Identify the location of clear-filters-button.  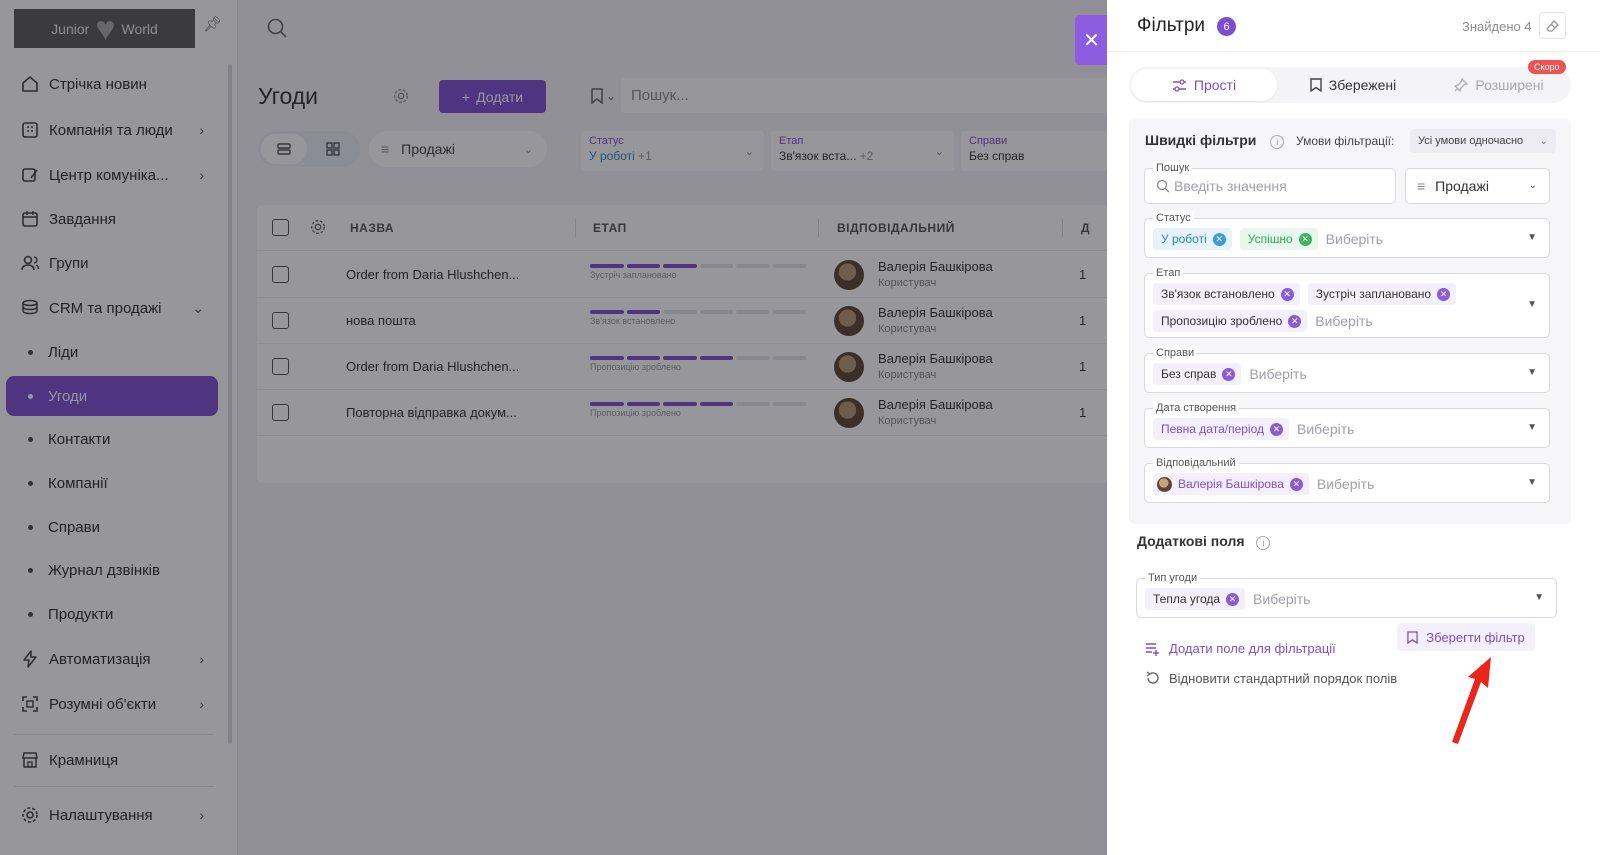
(1552, 25).